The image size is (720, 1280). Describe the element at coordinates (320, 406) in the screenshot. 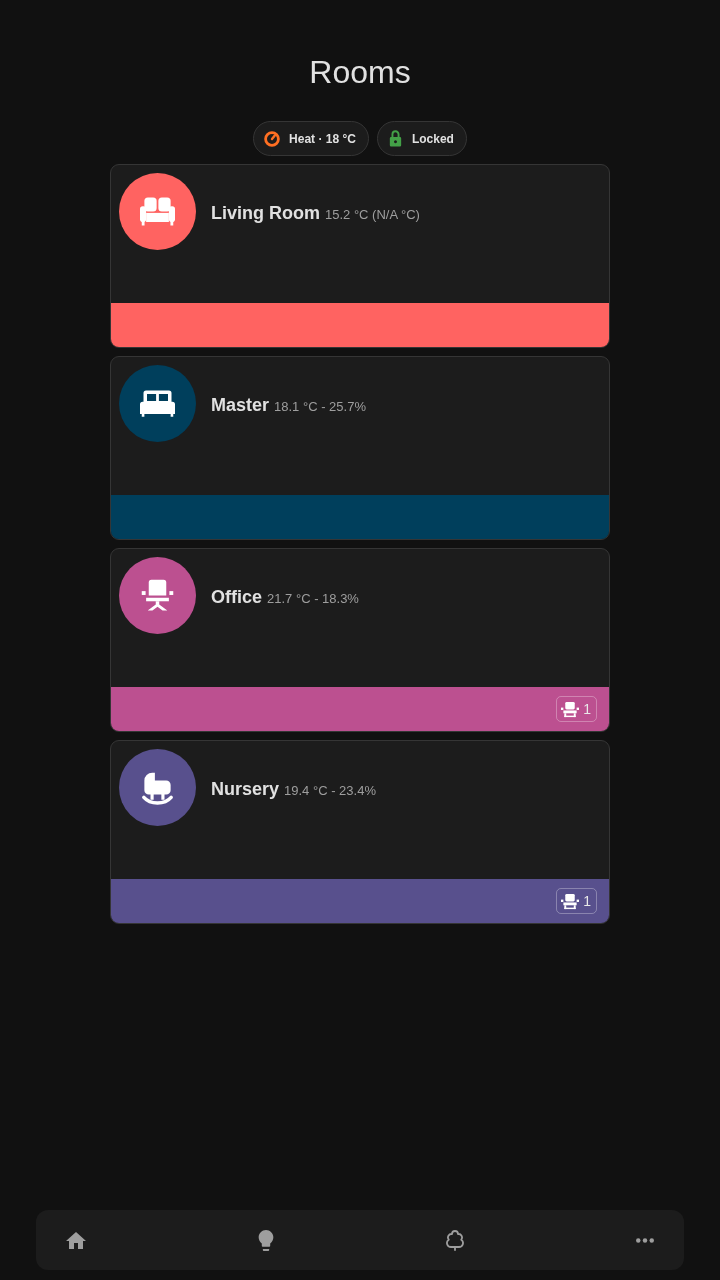

I see `room-reading: 18.1 °C - 25.7%` at that location.